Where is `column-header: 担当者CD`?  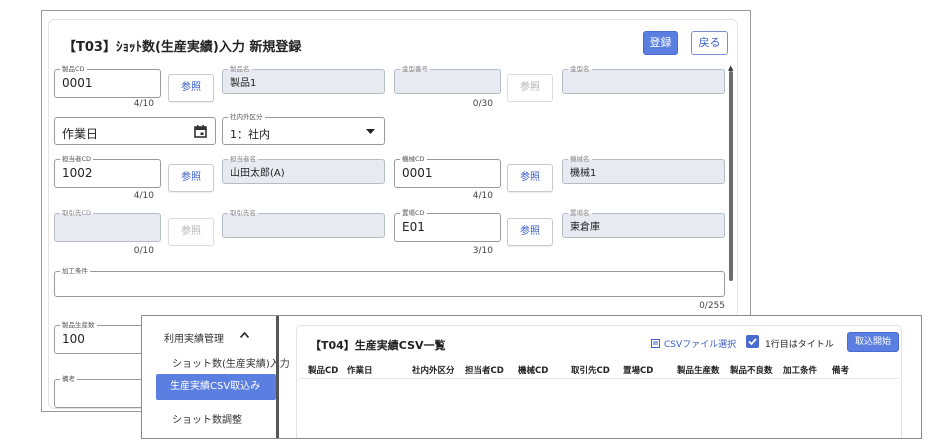
column-header: 担当者CD is located at coordinates (484, 371).